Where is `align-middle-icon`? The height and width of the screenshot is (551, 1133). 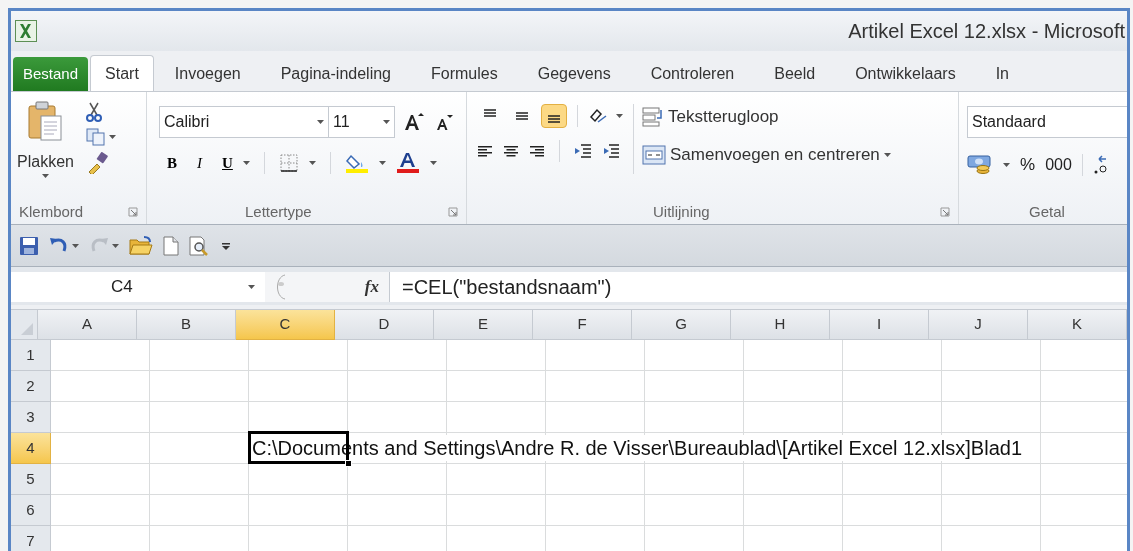 align-middle-icon is located at coordinates (522, 116).